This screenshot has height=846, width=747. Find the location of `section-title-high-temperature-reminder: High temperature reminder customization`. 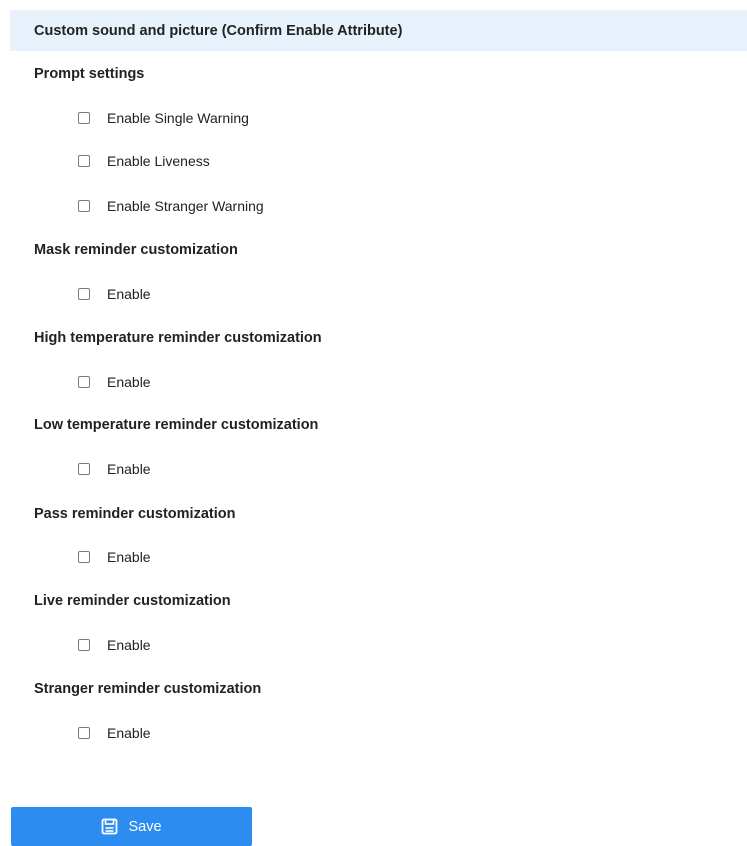

section-title-high-temperature-reminder: High temperature reminder customization is located at coordinates (178, 338).